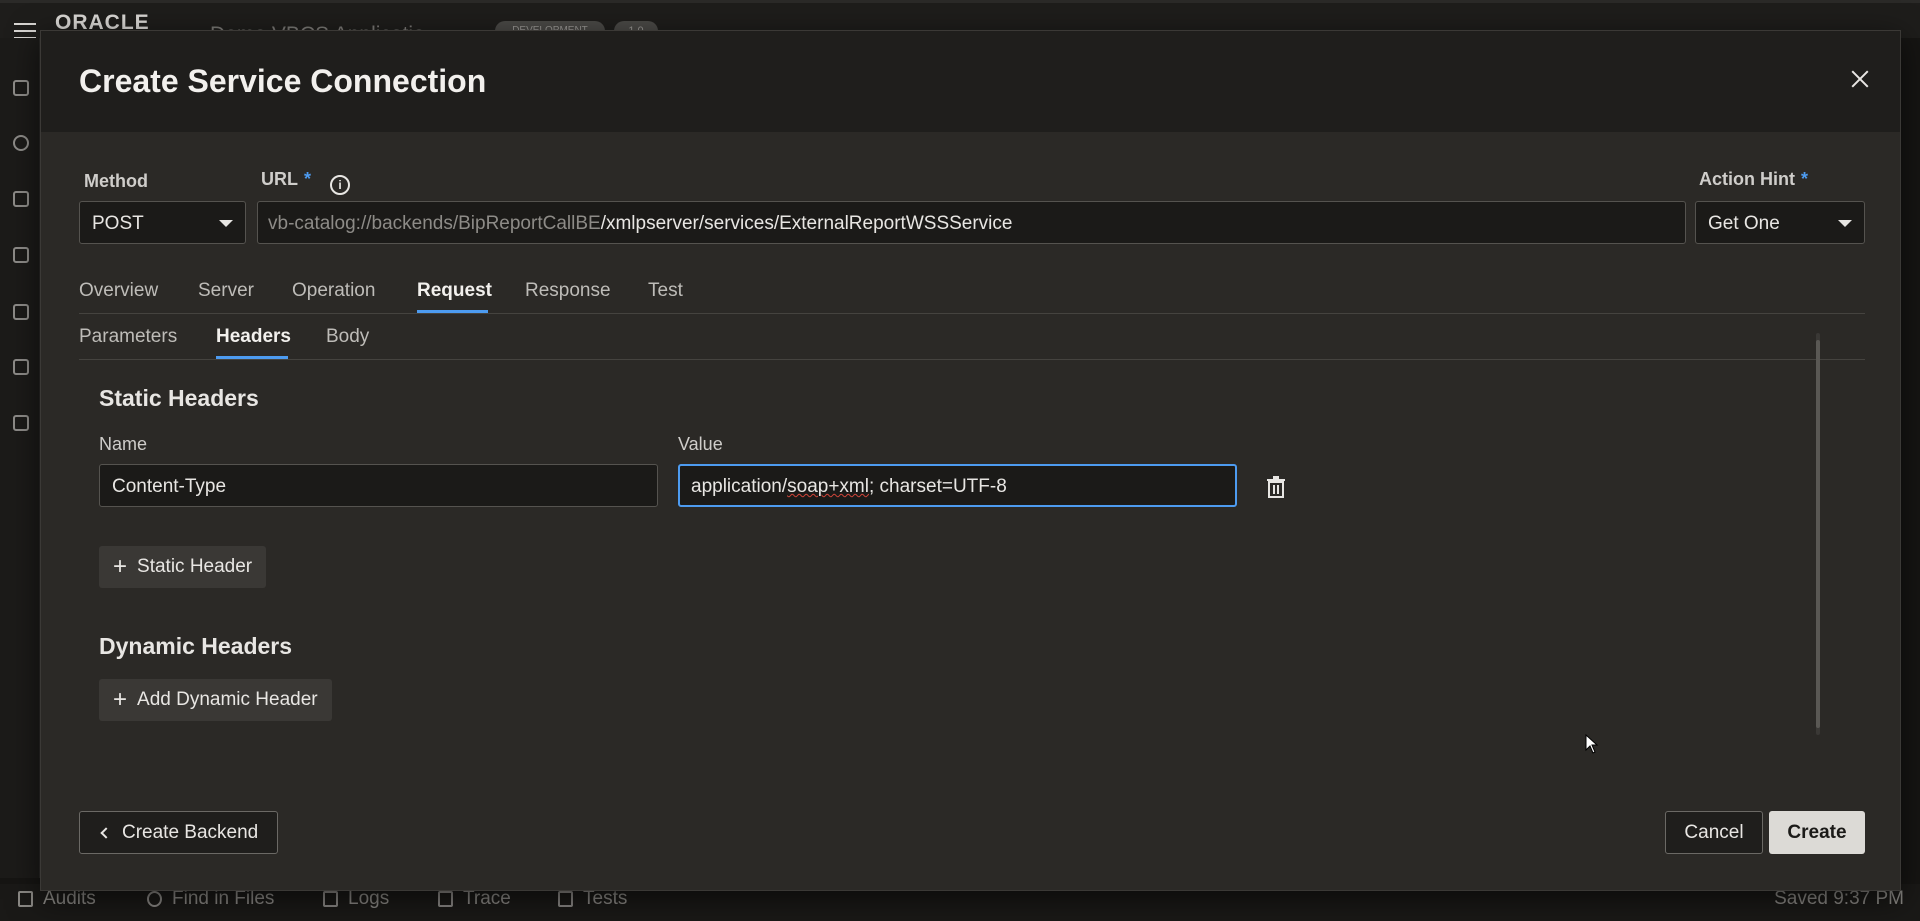  I want to click on value-column-label: Value, so click(700, 444).